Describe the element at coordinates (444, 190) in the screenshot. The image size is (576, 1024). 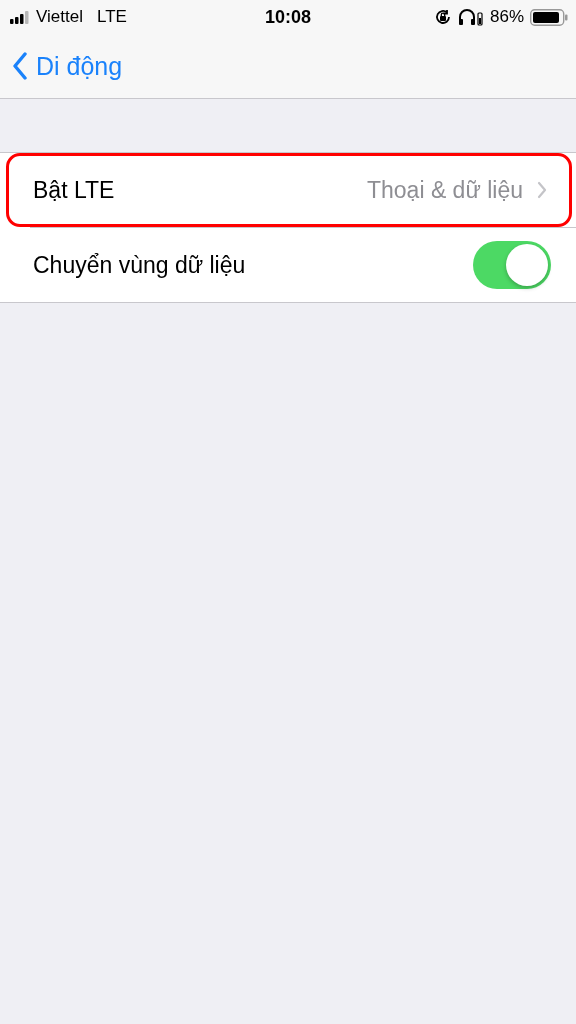
I see `row-value: Thoại & dữ liệu` at that location.